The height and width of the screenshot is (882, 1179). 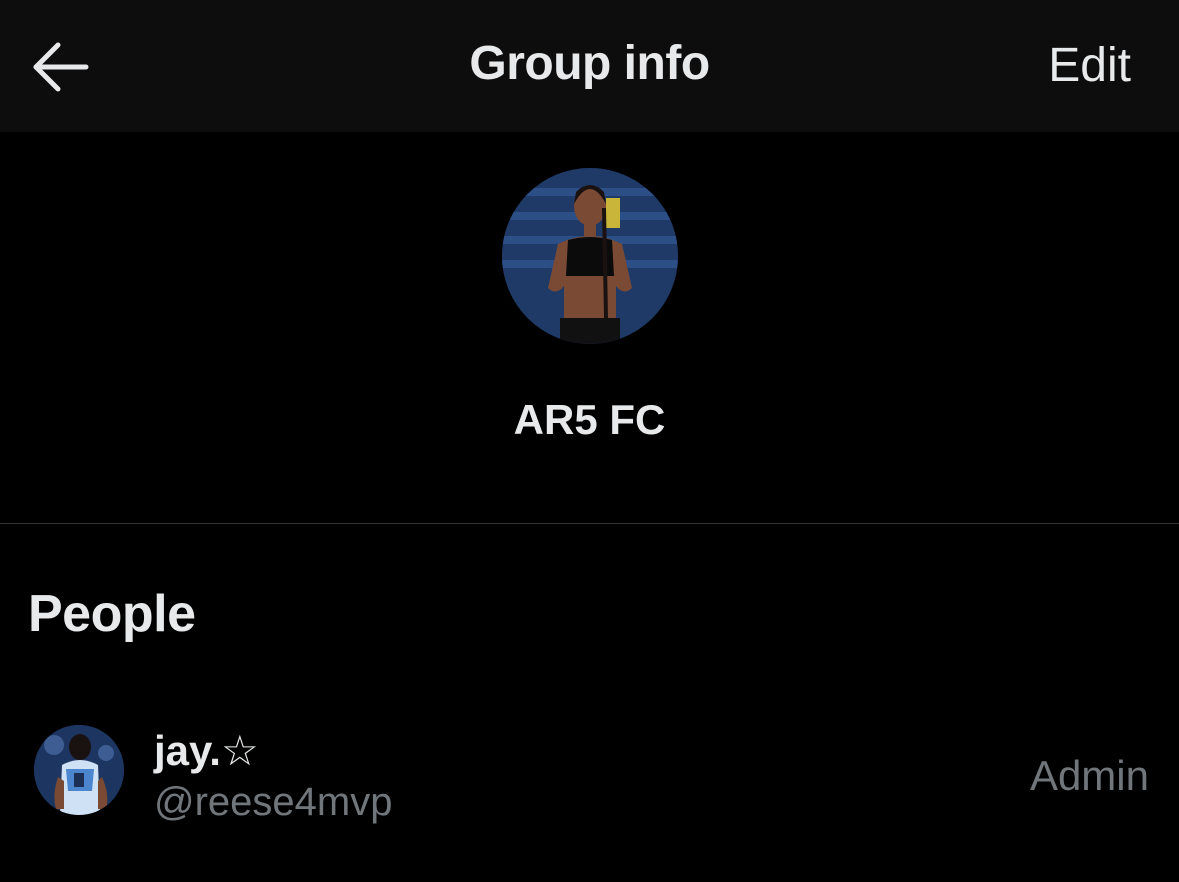 I want to click on group-photo, so click(x=590, y=256).